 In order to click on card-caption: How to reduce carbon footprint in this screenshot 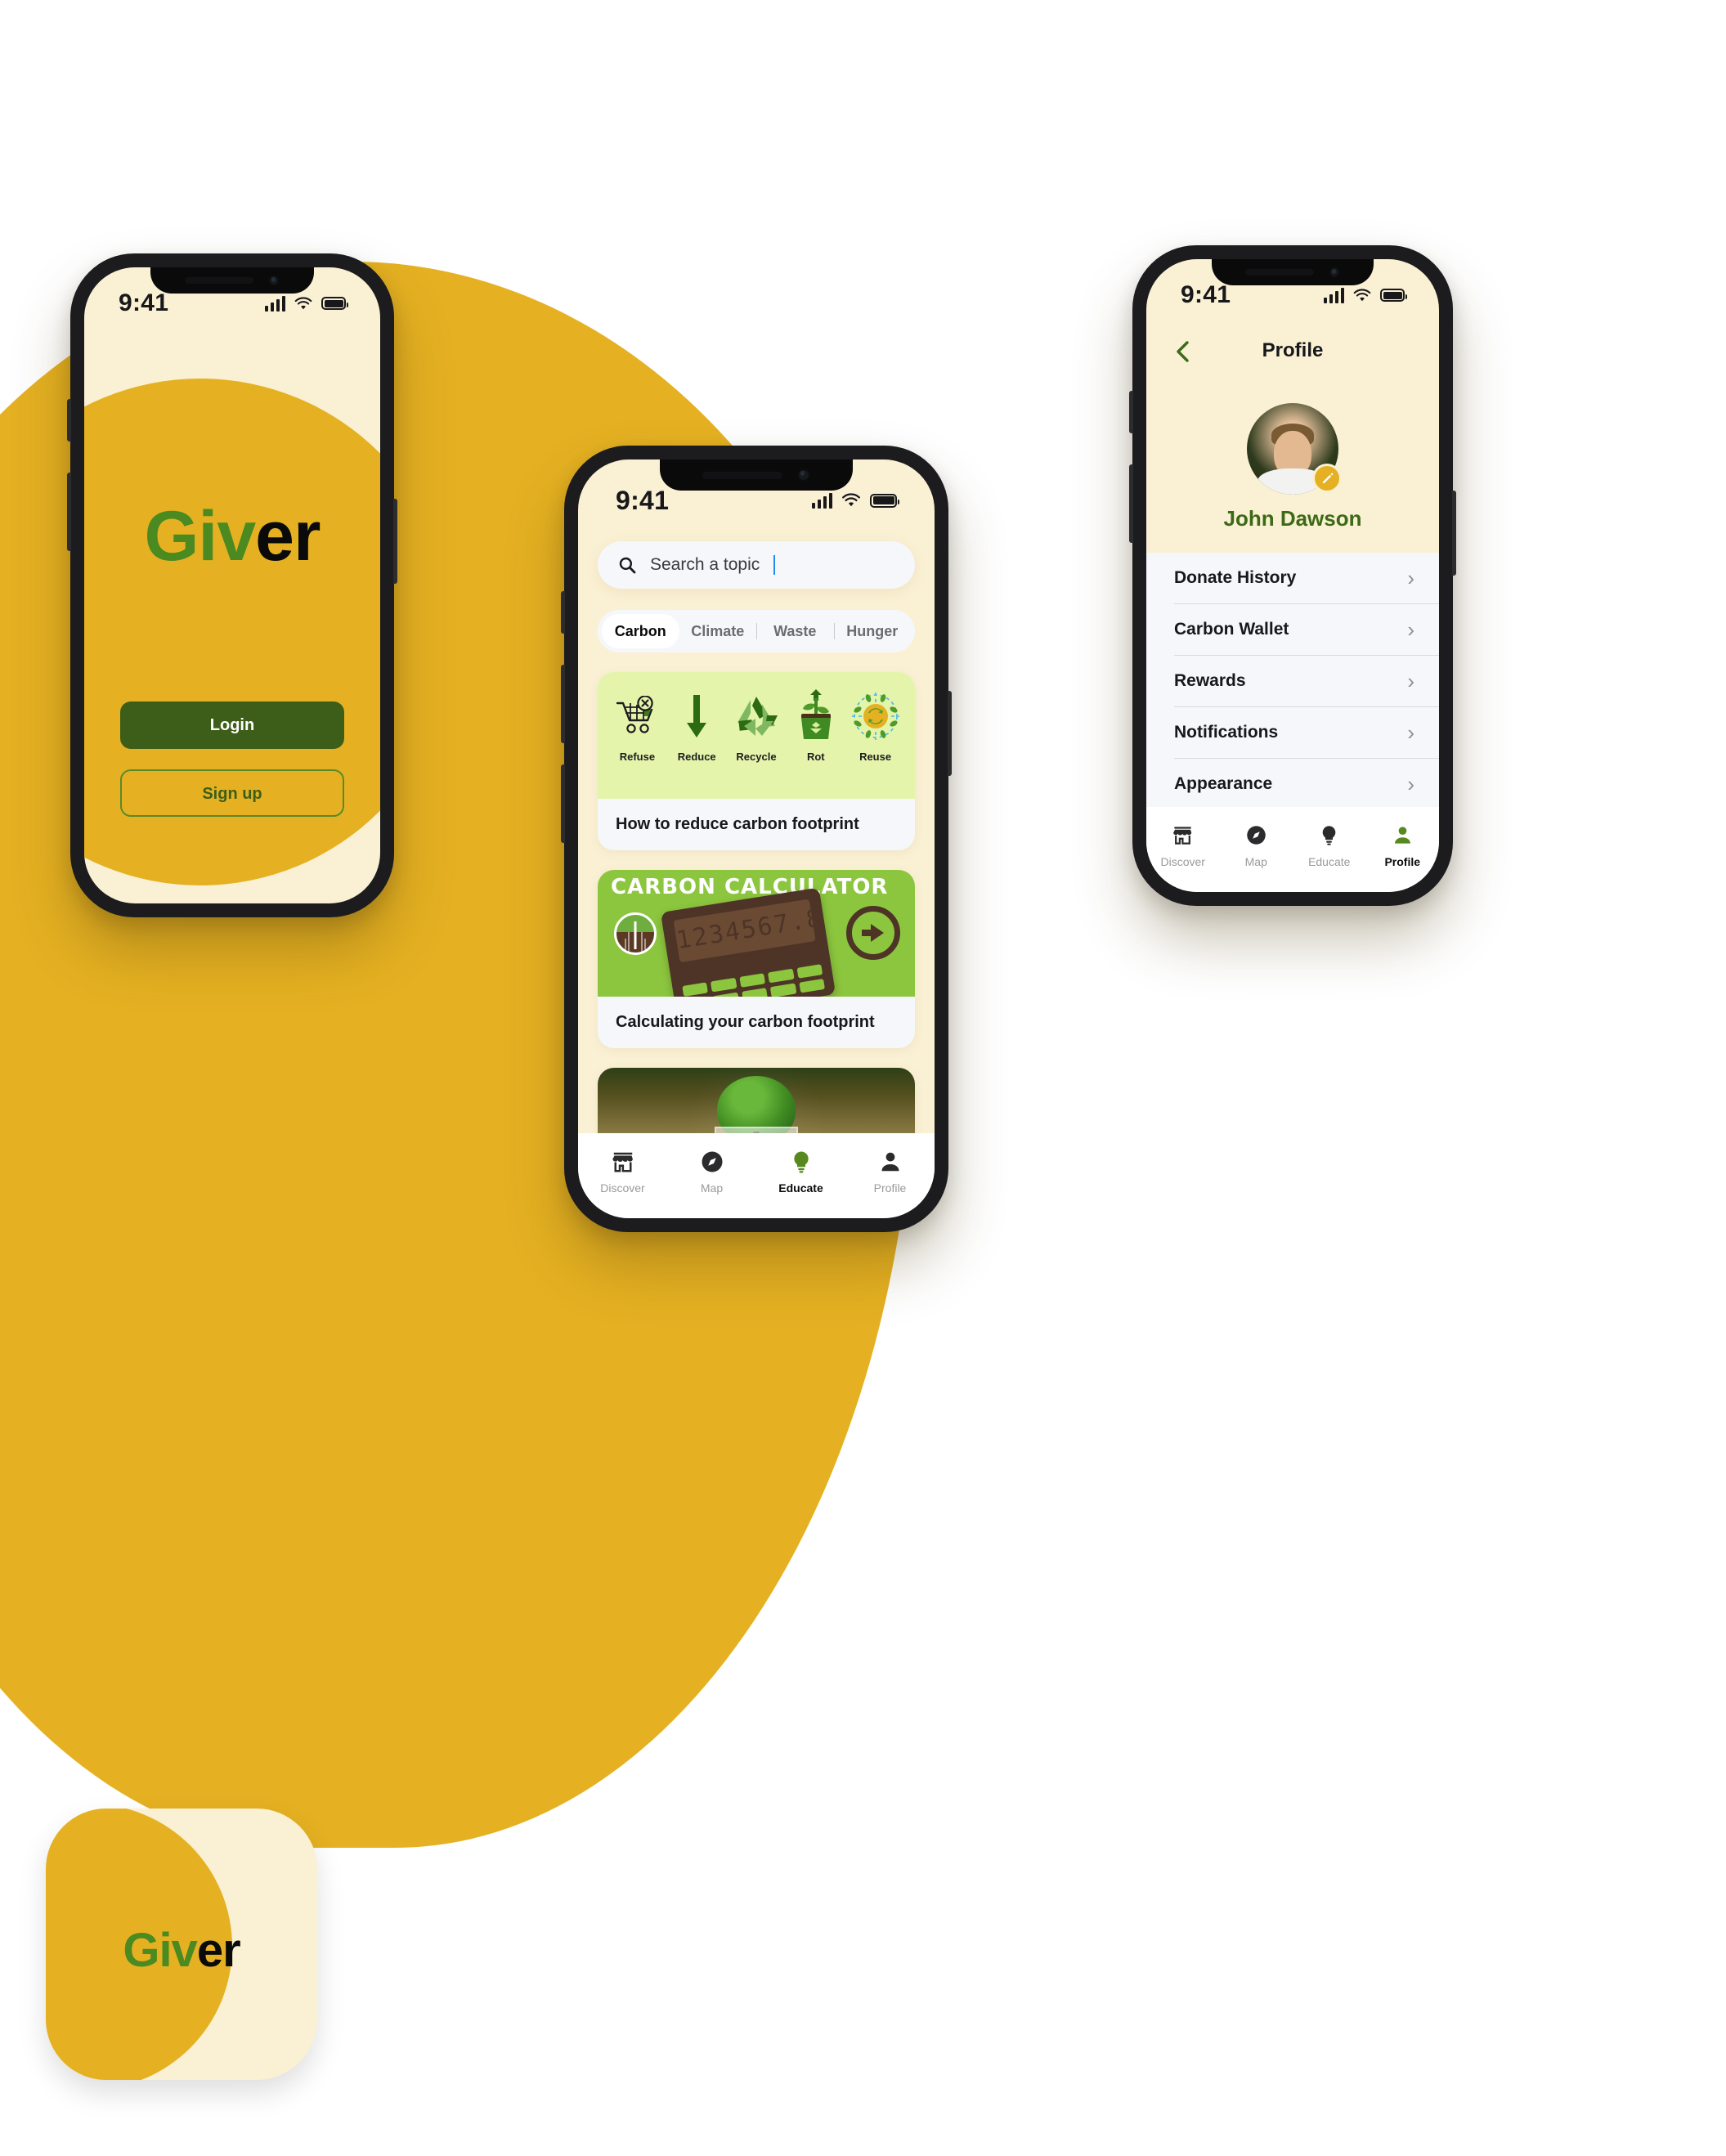, I will do `click(757, 824)`.